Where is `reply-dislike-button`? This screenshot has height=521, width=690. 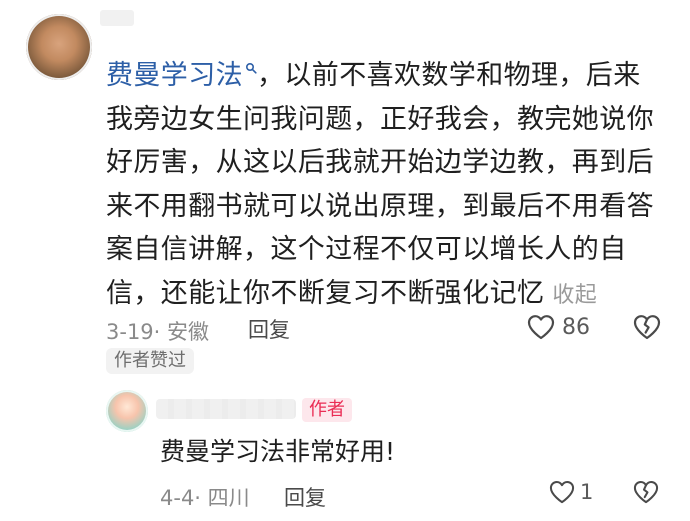
reply-dislike-button is located at coordinates (646, 492).